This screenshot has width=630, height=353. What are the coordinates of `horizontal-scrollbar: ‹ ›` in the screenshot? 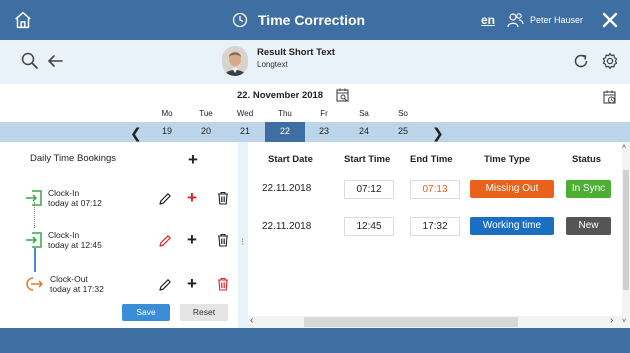 It's located at (435, 321).